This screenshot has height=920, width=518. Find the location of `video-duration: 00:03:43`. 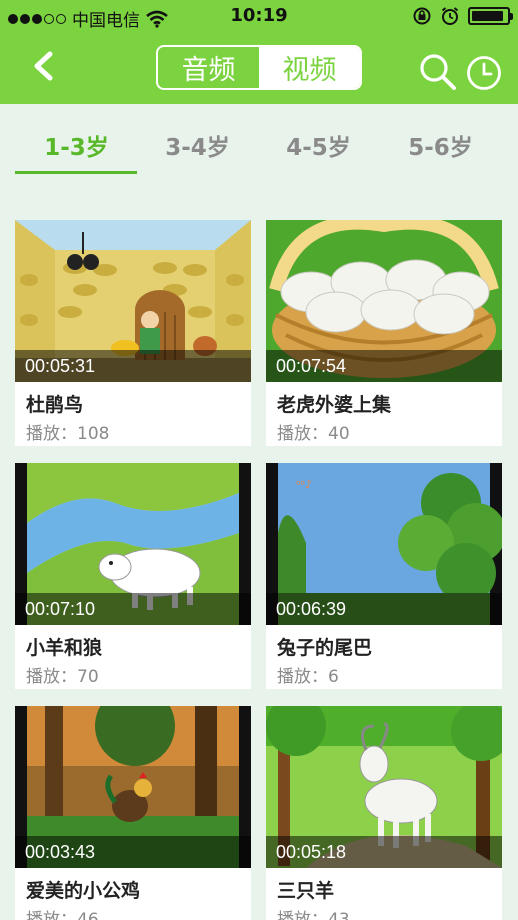

video-duration: 00:03:43 is located at coordinates (133, 852).